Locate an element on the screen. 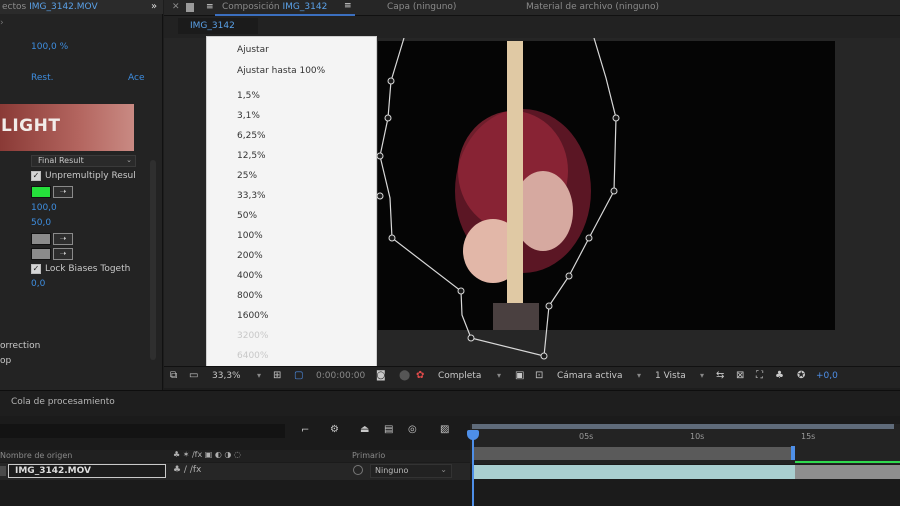 The image size is (900, 506). parent-header: Primario is located at coordinates (368, 455).